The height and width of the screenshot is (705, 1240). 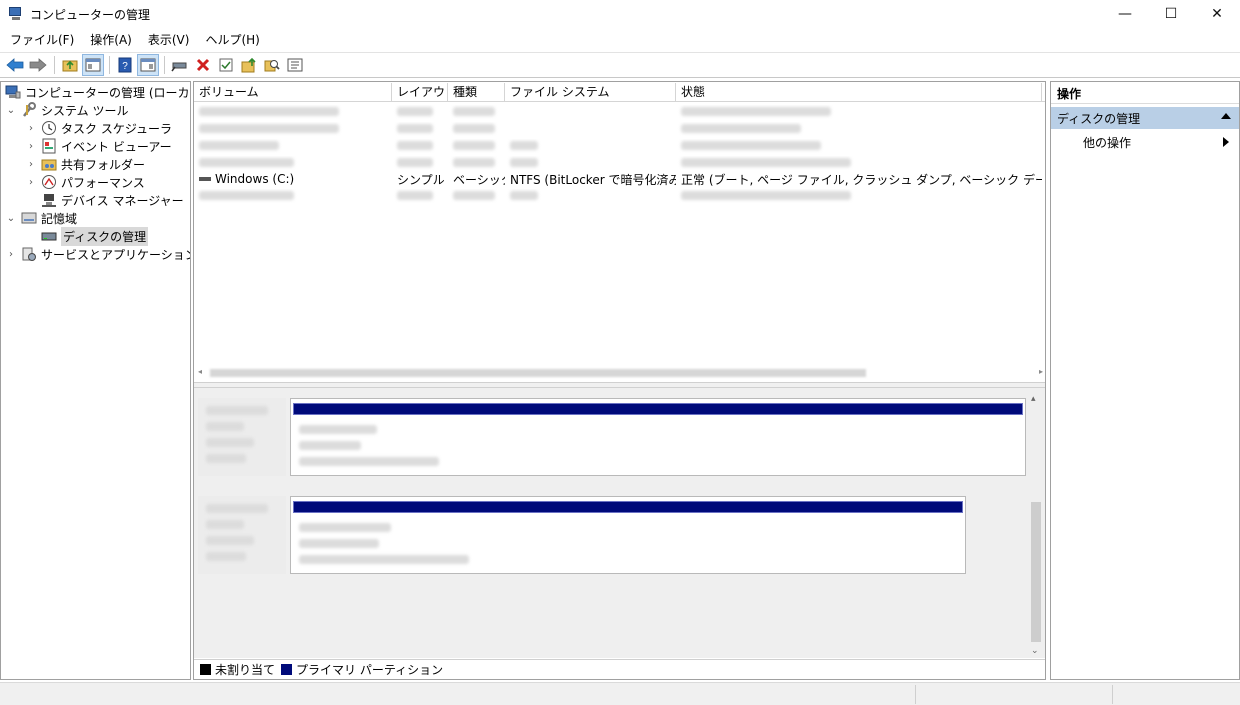 I want to click on scroll-down-icon: ⌄, so click(x=1035, y=651).